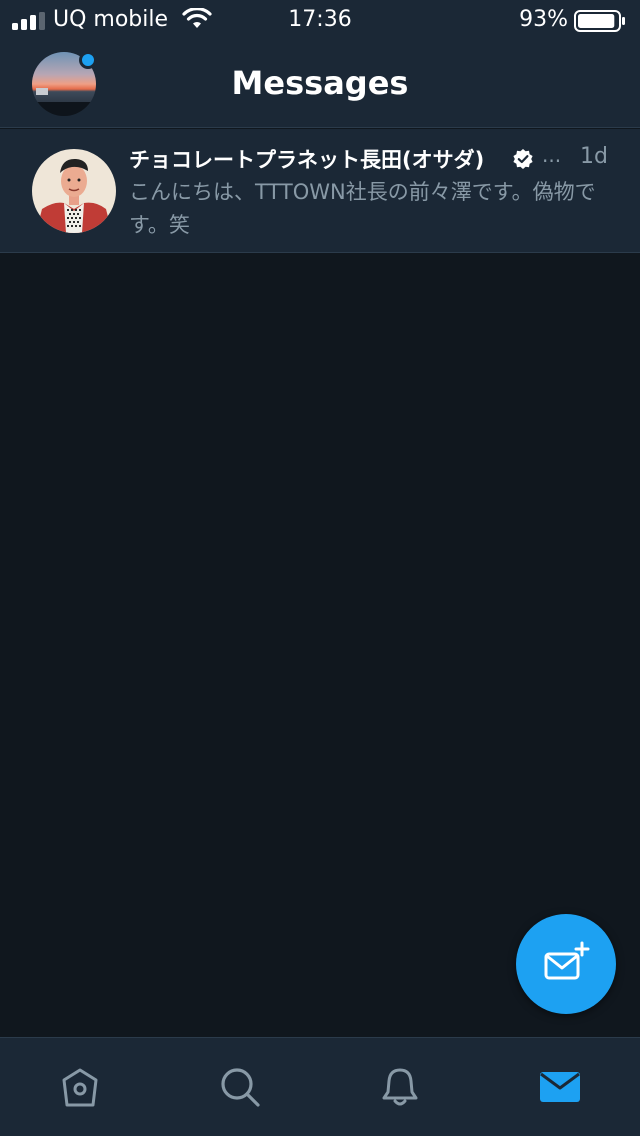  What do you see at coordinates (307, 160) in the screenshot?
I see `conversation-name: チョコレートプラネット長田(オサダ)` at bounding box center [307, 160].